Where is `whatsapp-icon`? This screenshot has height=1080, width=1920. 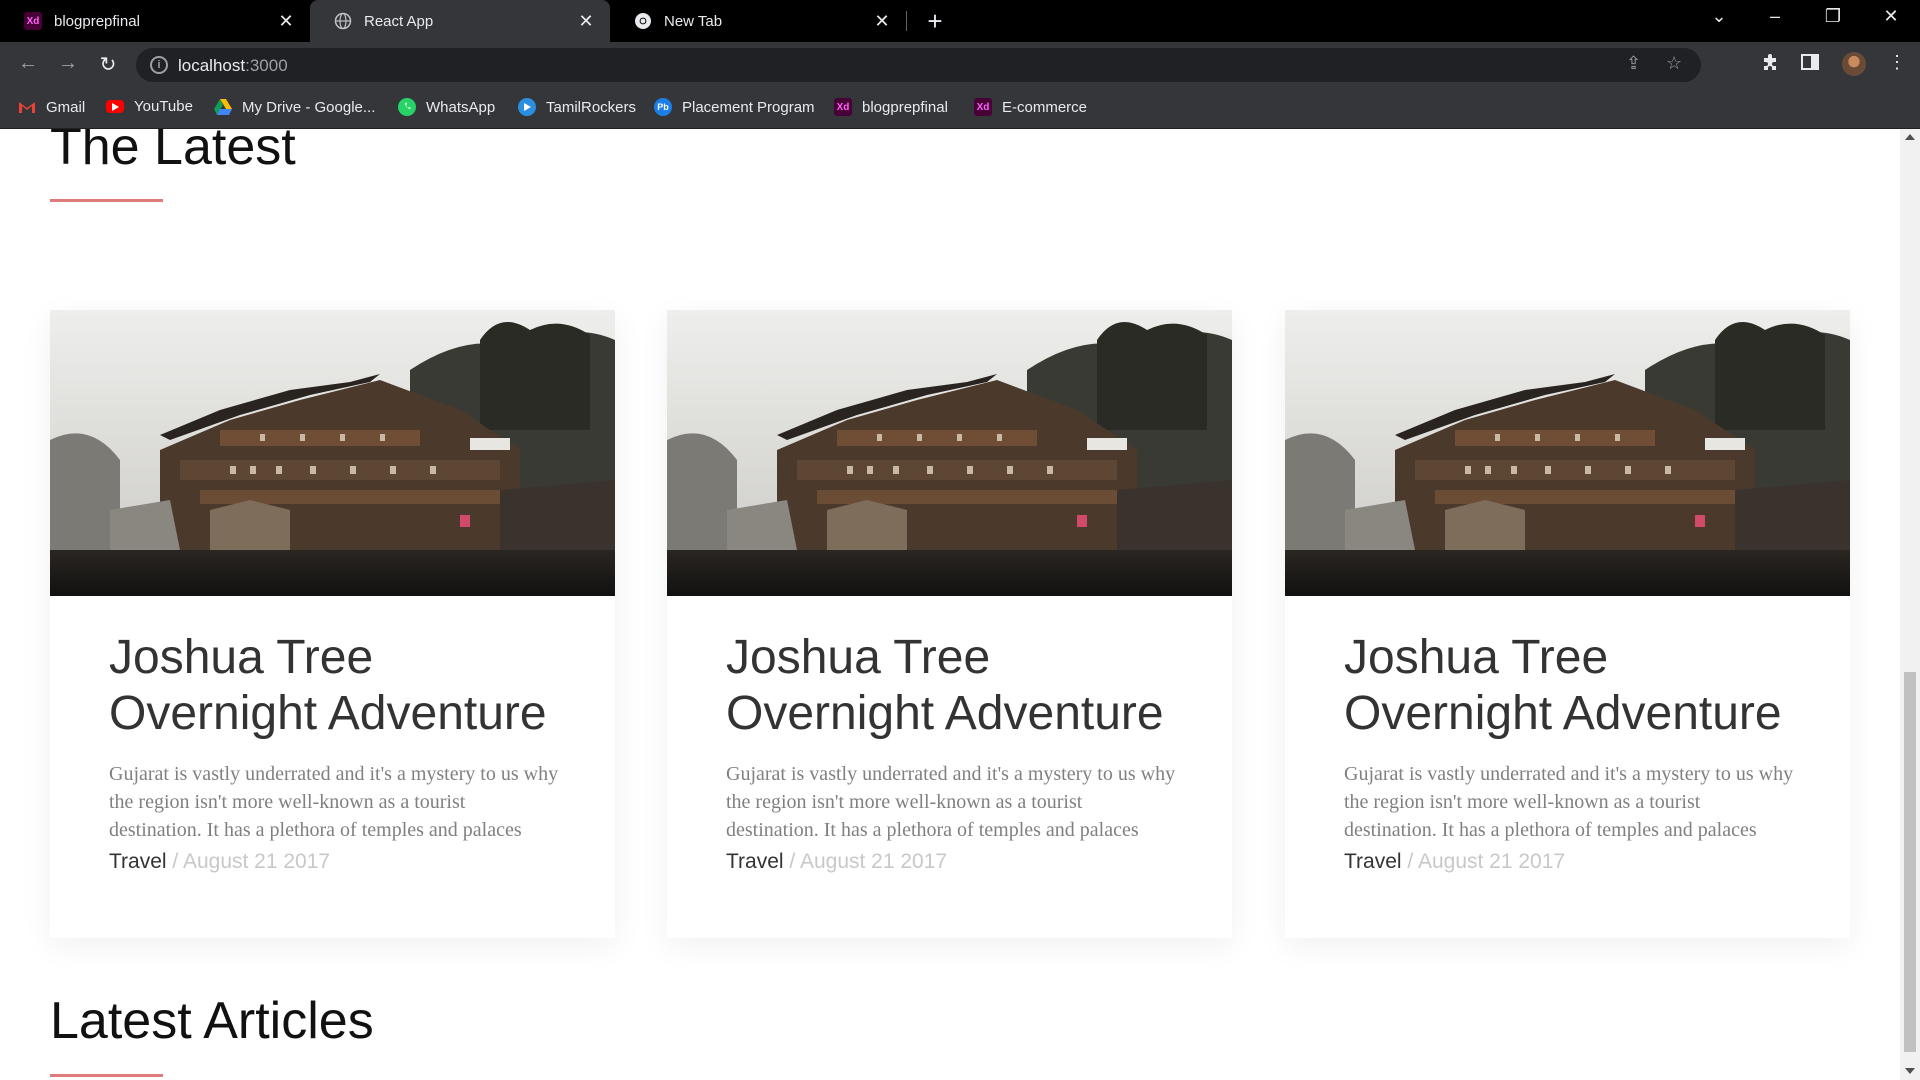 whatsapp-icon is located at coordinates (407, 107).